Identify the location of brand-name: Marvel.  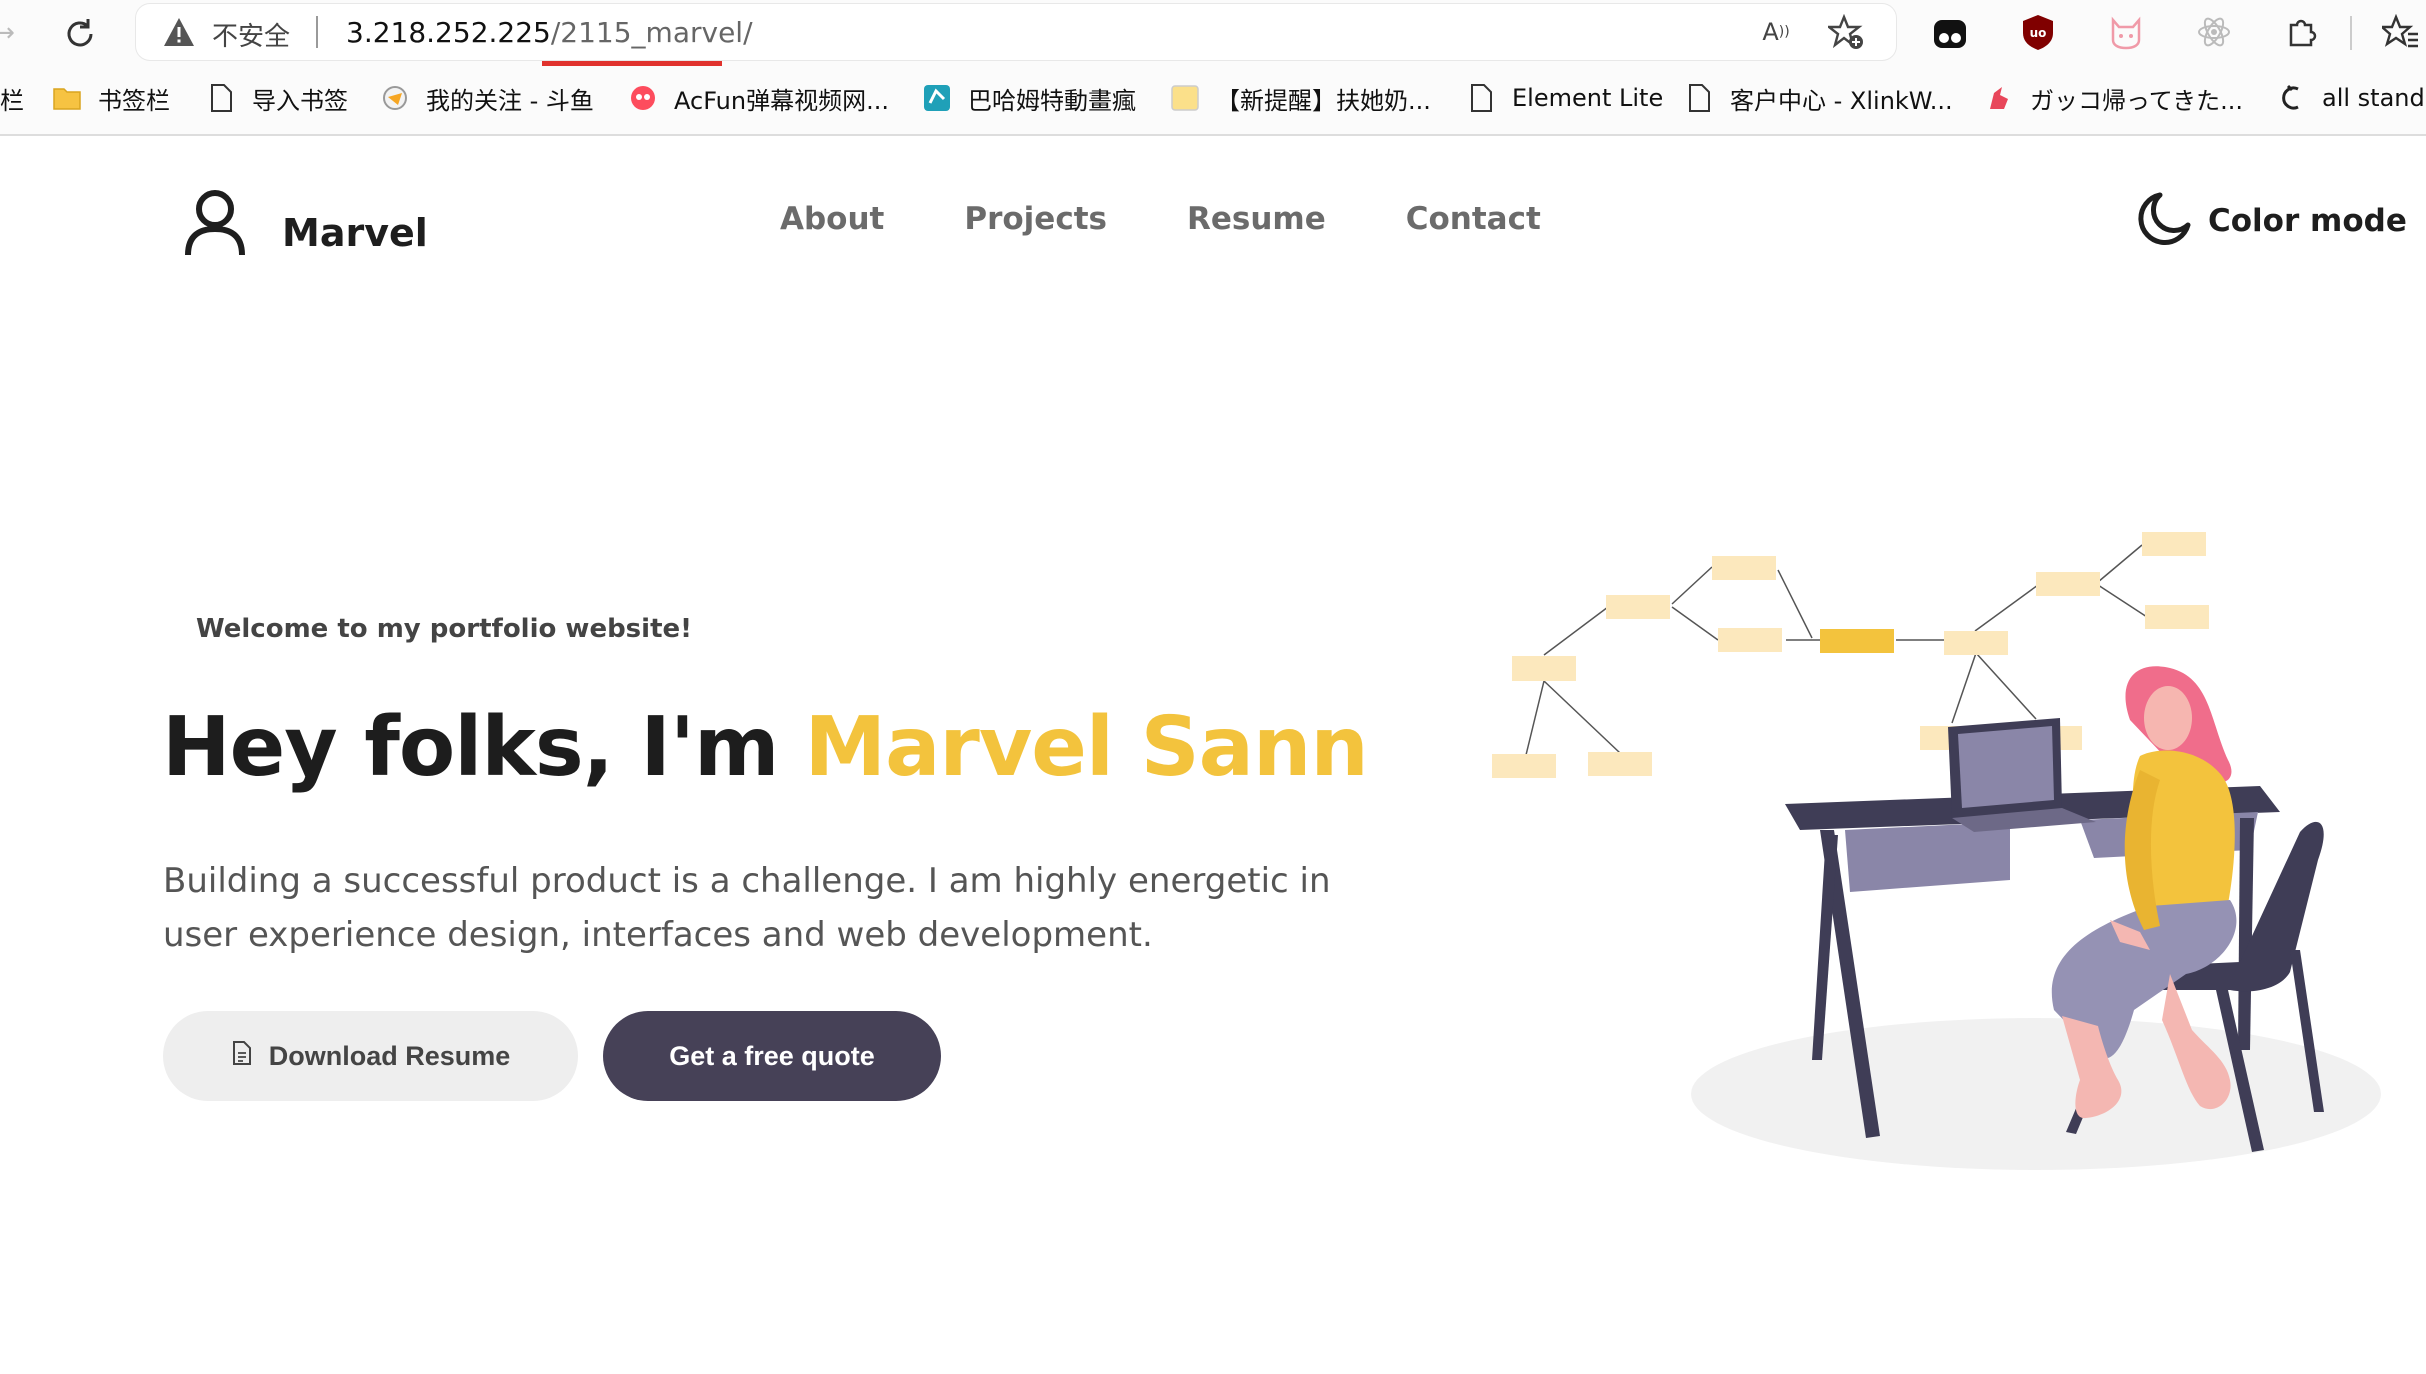
(355, 233).